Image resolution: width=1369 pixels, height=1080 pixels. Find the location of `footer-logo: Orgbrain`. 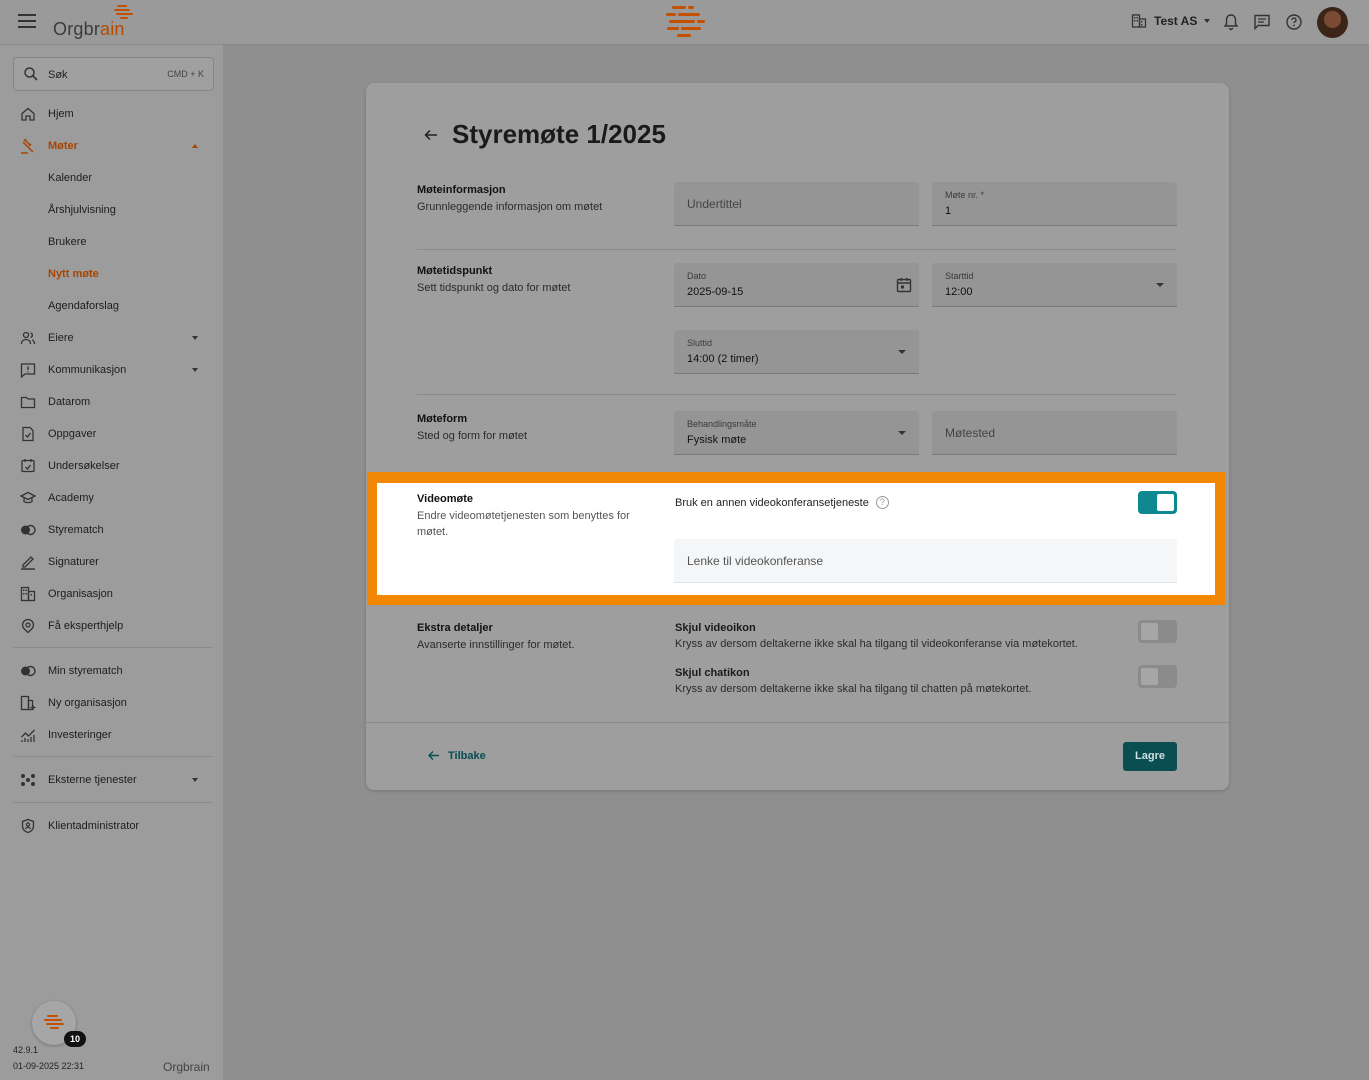

footer-logo: Orgbrain is located at coordinates (186, 1067).